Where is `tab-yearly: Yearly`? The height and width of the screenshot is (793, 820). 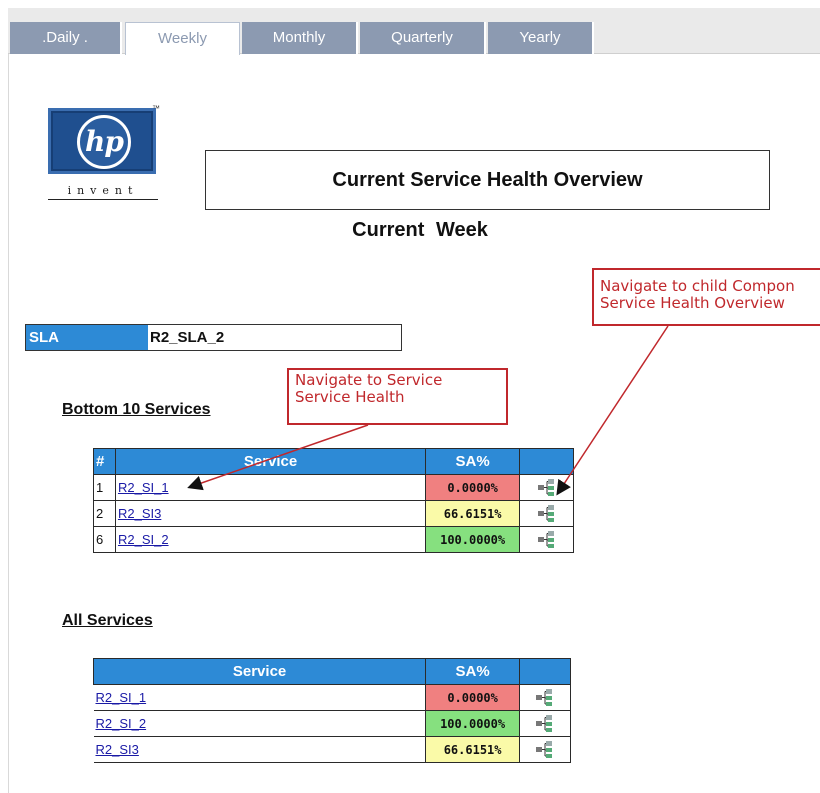
tab-yearly: Yearly is located at coordinates (541, 38).